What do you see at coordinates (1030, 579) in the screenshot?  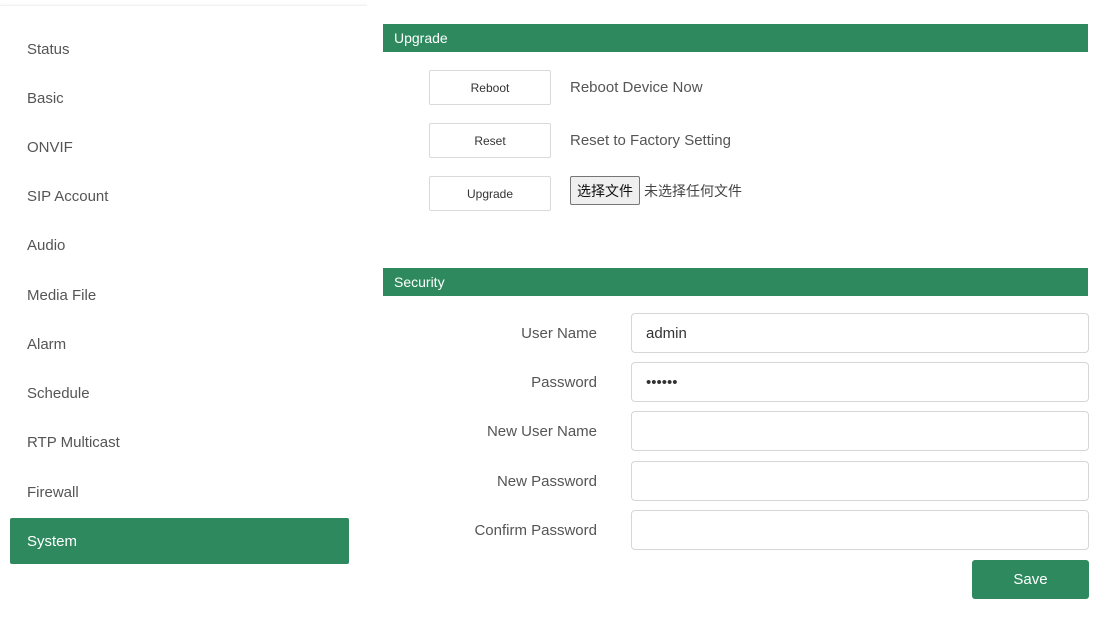 I see `save-button: Save` at bounding box center [1030, 579].